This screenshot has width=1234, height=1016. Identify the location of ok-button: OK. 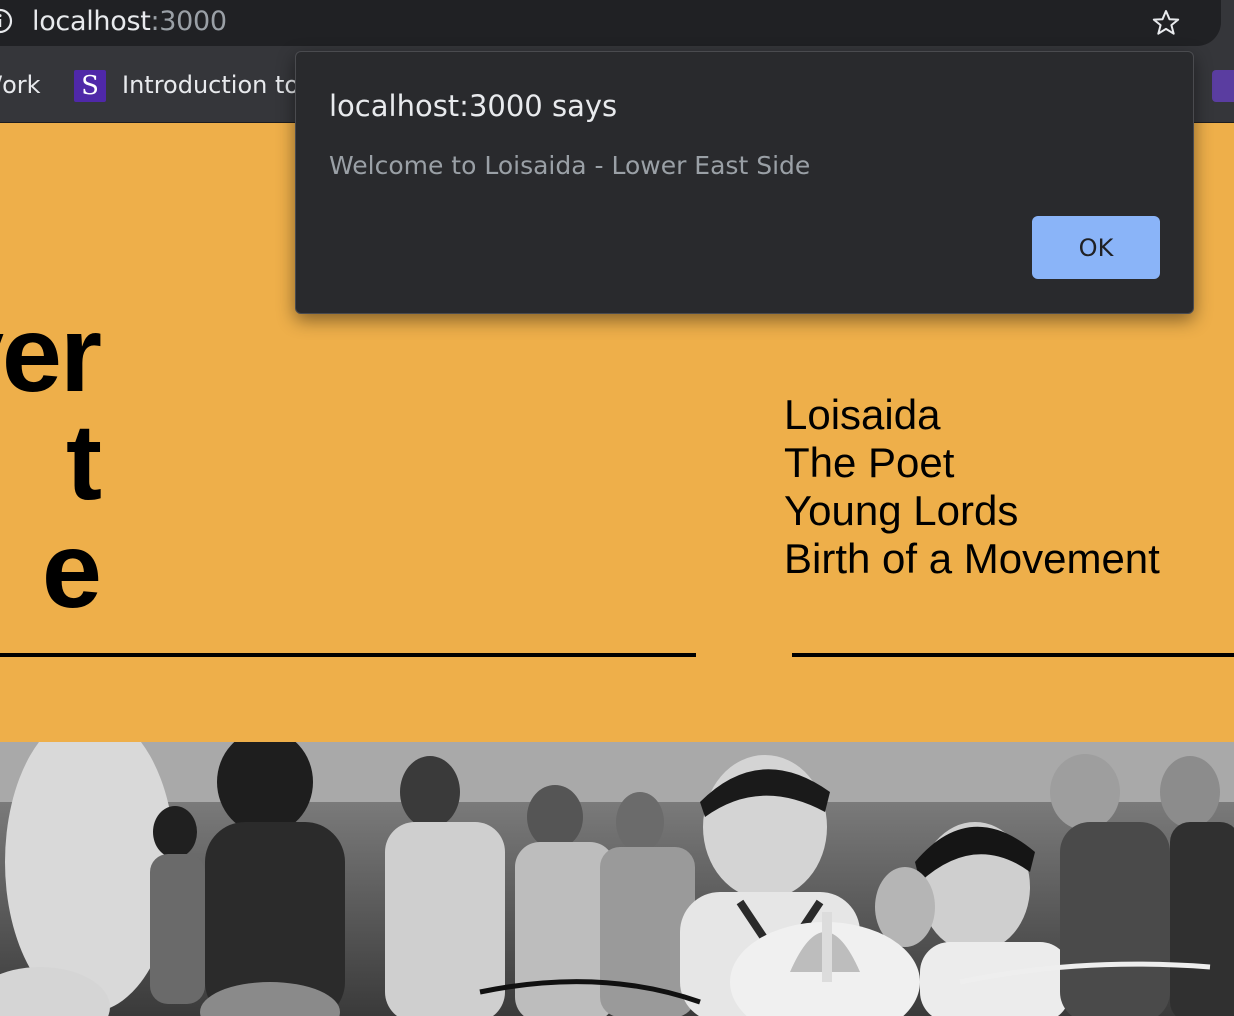
(1096, 247).